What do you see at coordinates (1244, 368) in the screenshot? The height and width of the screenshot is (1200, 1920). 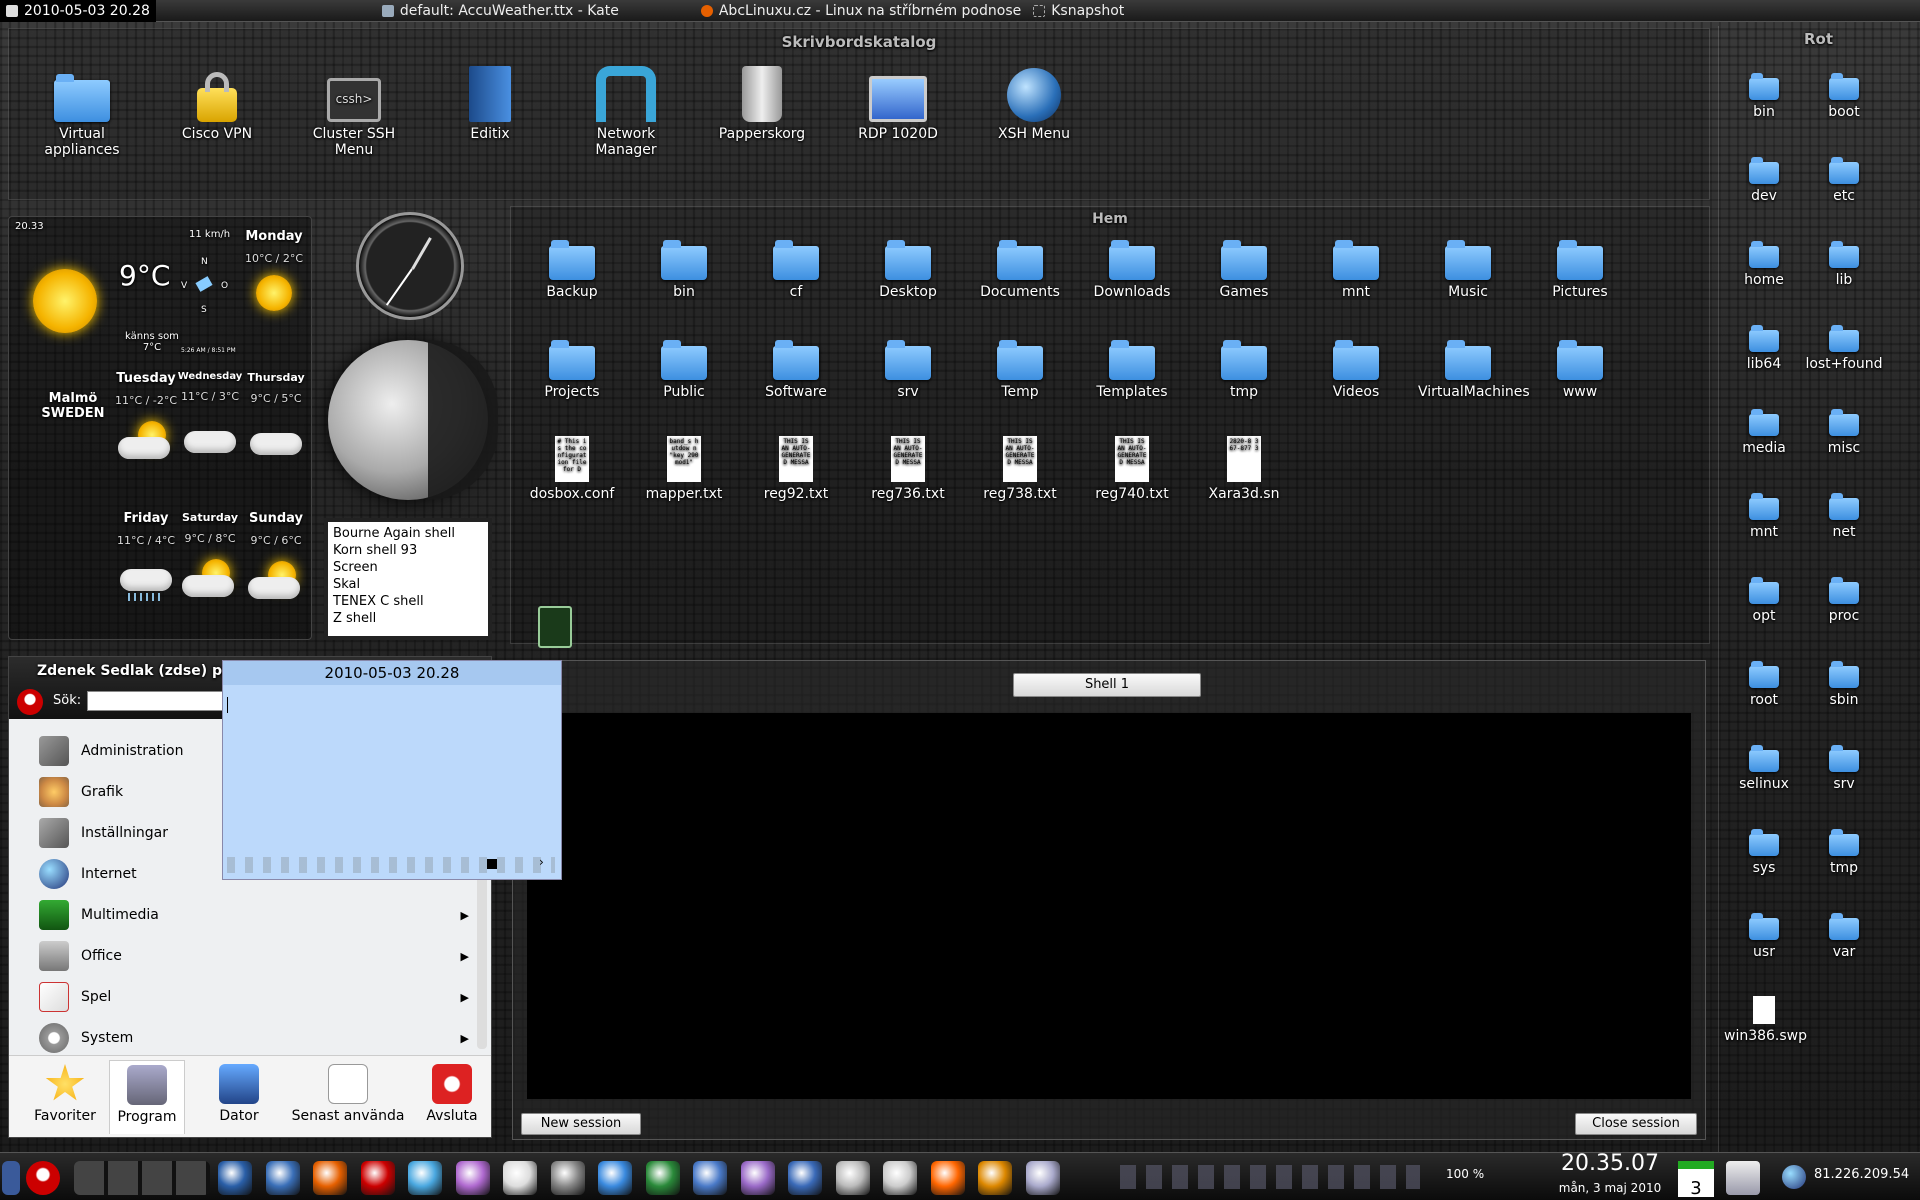 I see `home-folder: tmp` at bounding box center [1244, 368].